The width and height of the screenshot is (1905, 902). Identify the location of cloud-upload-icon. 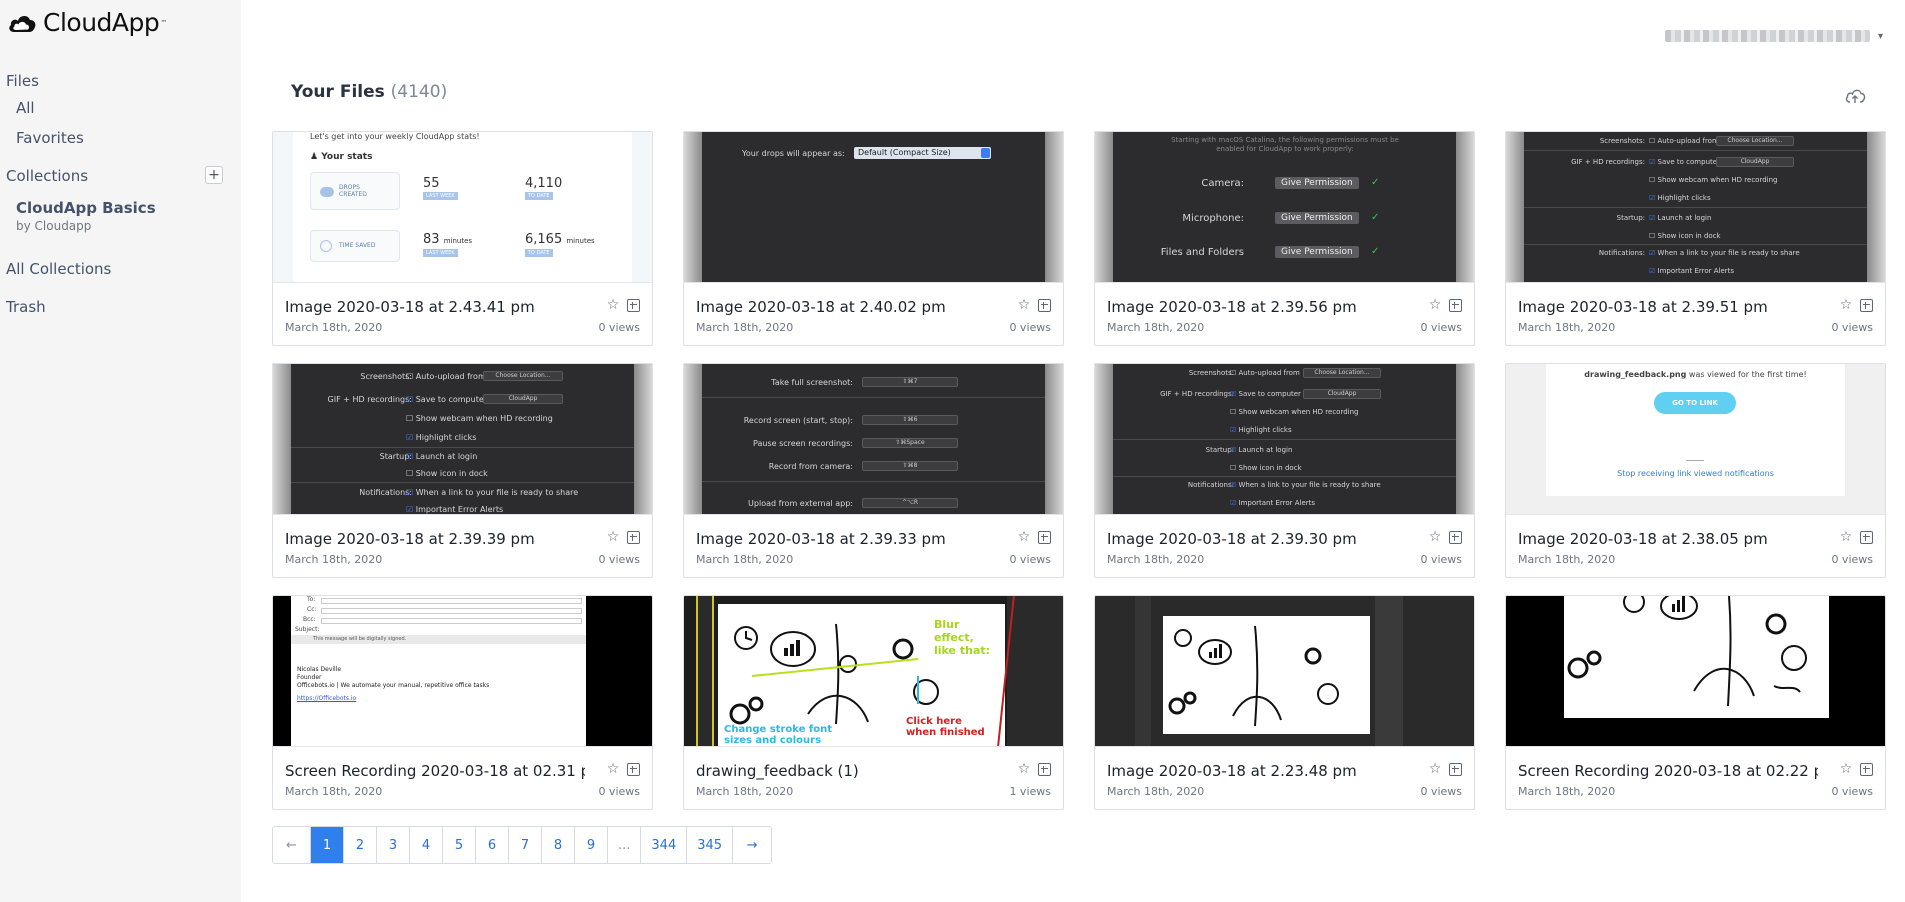
(1855, 96).